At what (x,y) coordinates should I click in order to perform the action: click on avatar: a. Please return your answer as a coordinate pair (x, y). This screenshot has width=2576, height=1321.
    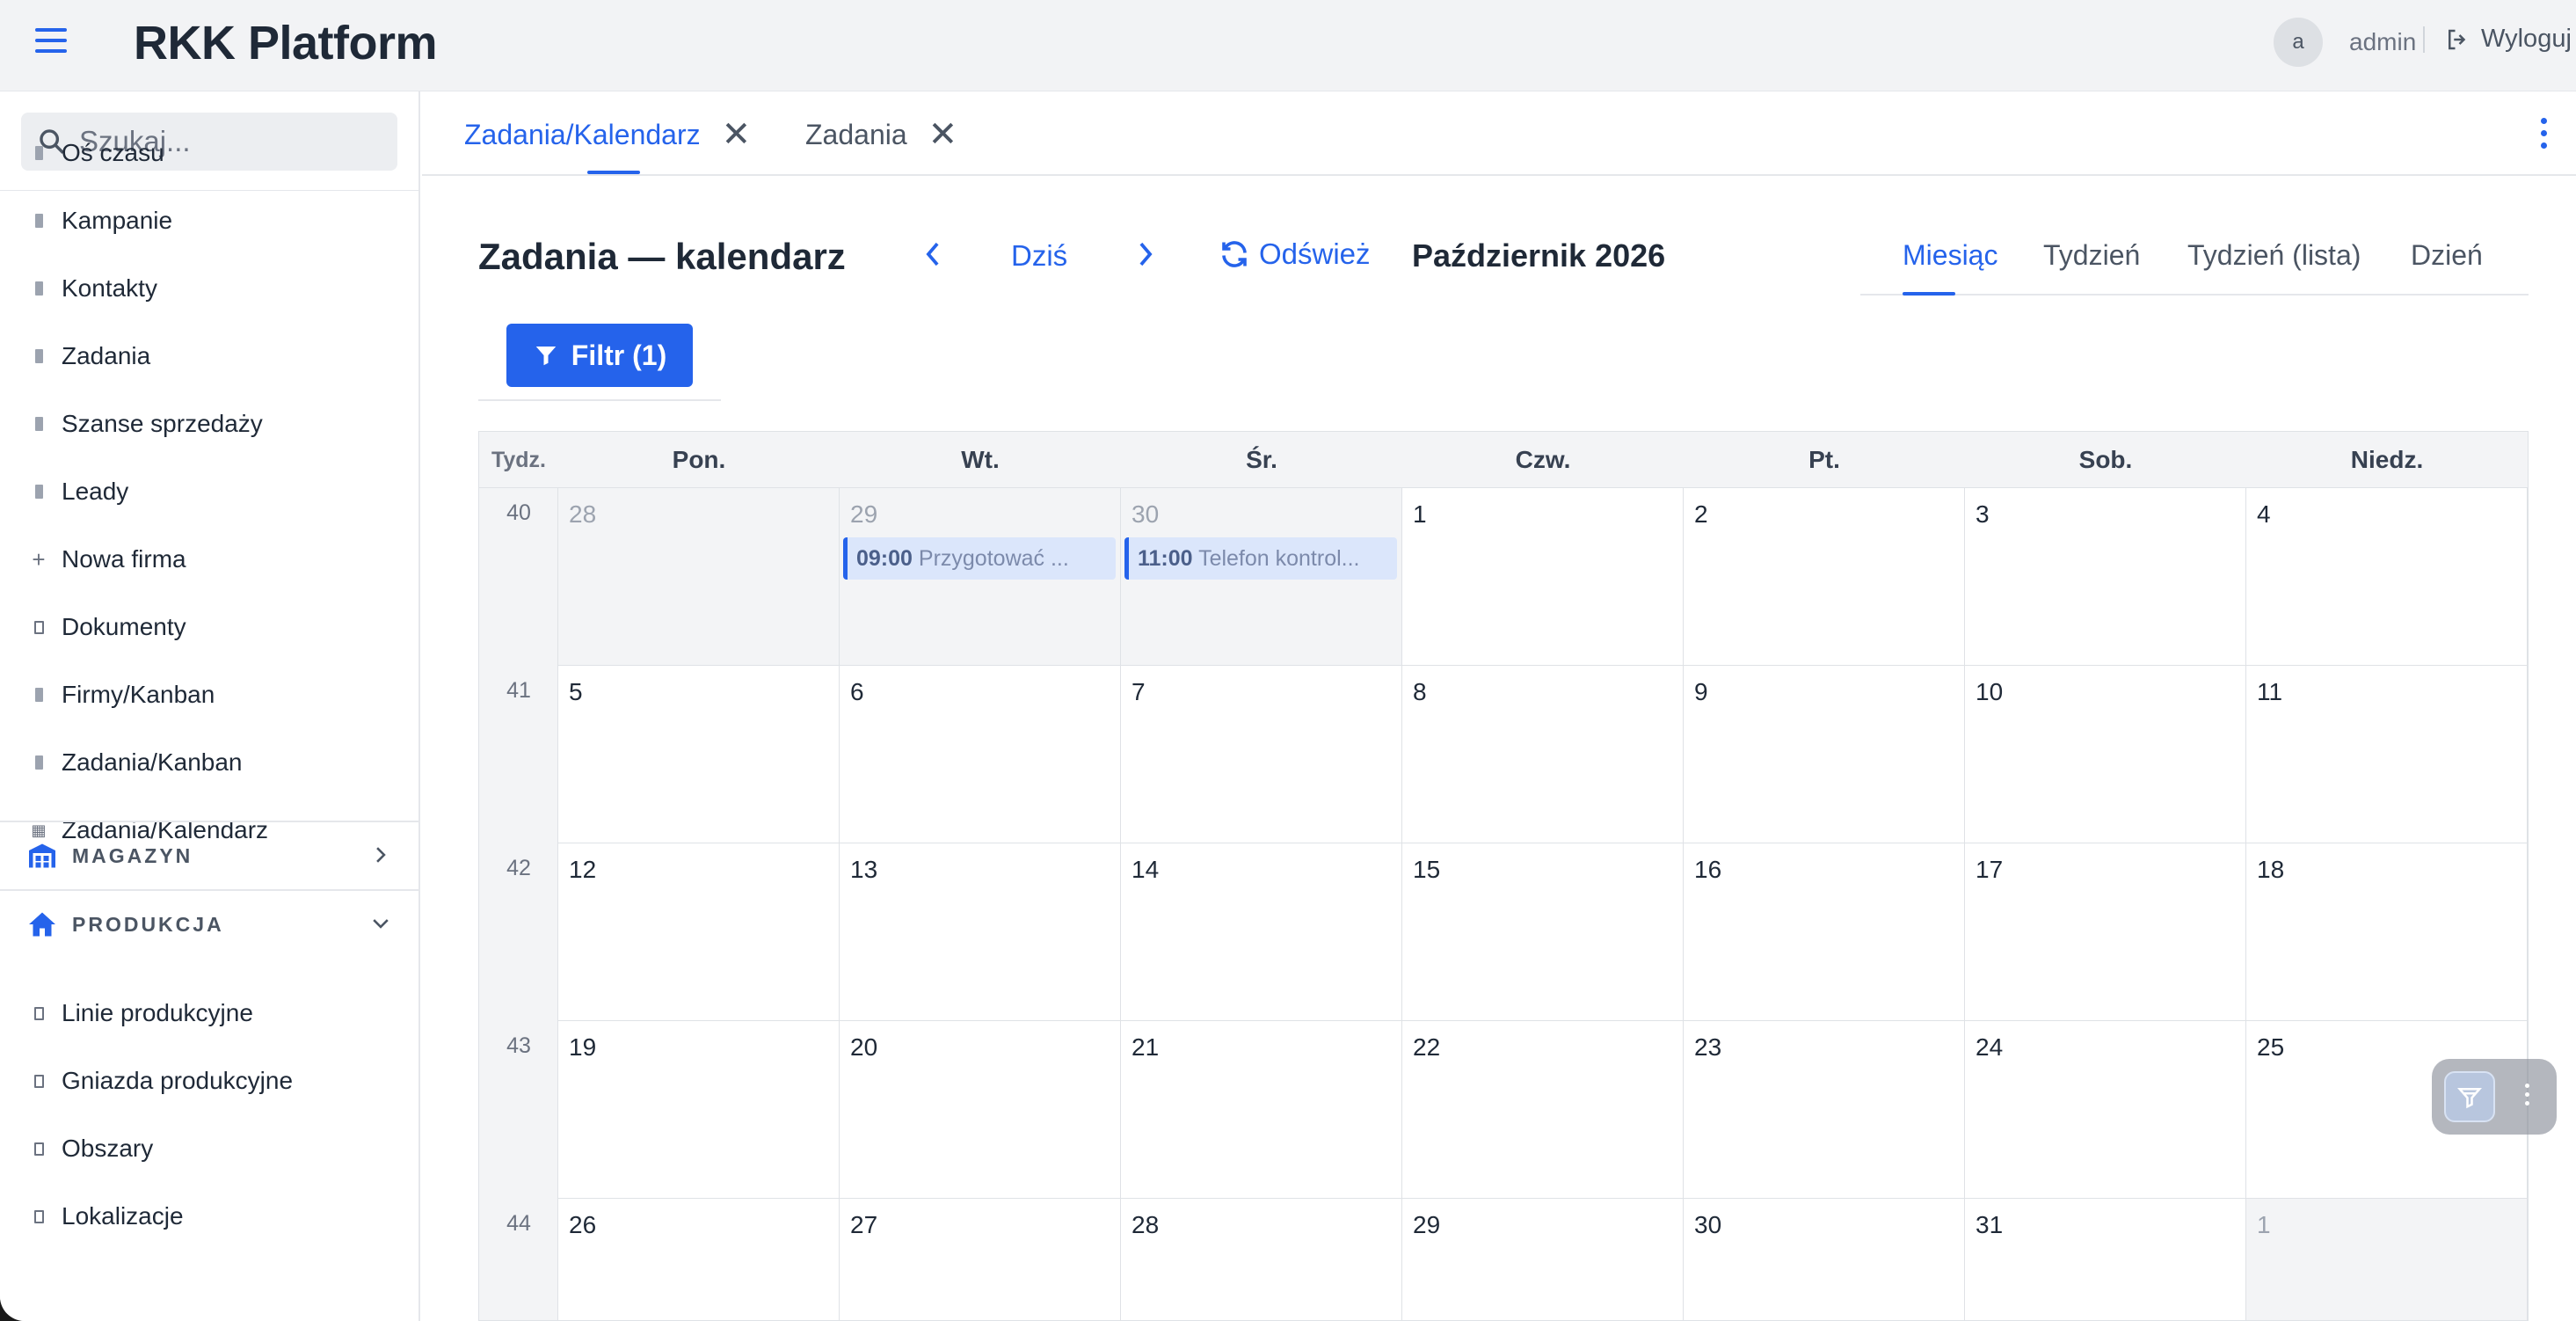
    Looking at the image, I should click on (2298, 42).